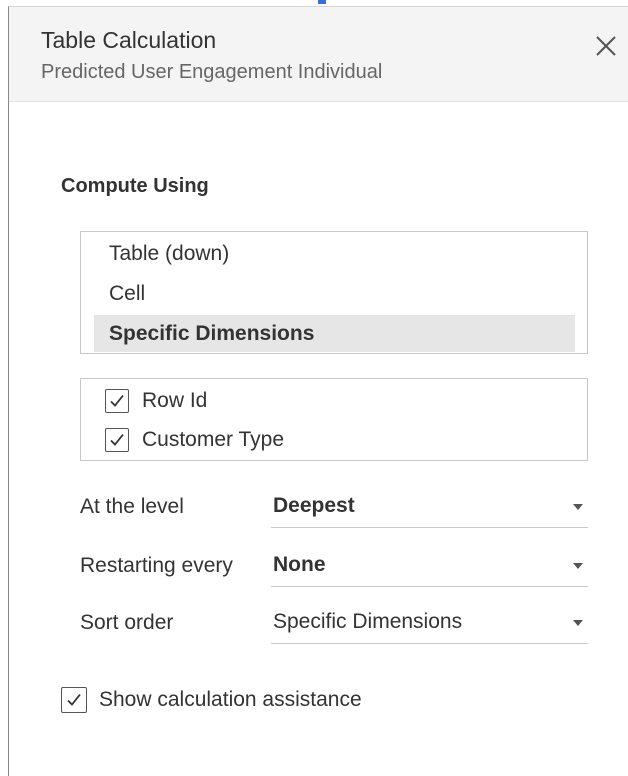  Describe the element at coordinates (429, 508) in the screenshot. I see `at-the-level-dropdown: Deepest` at that location.